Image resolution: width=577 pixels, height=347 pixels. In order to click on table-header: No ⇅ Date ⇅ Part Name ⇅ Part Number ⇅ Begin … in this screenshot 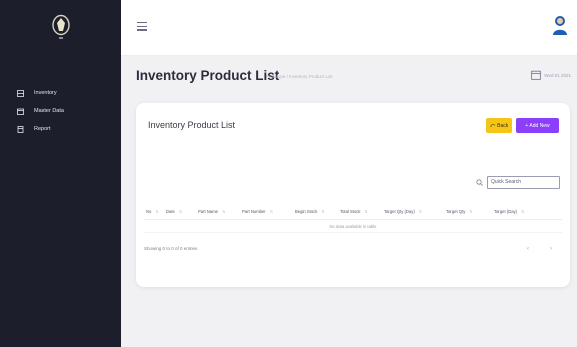, I will do `click(353, 213)`.